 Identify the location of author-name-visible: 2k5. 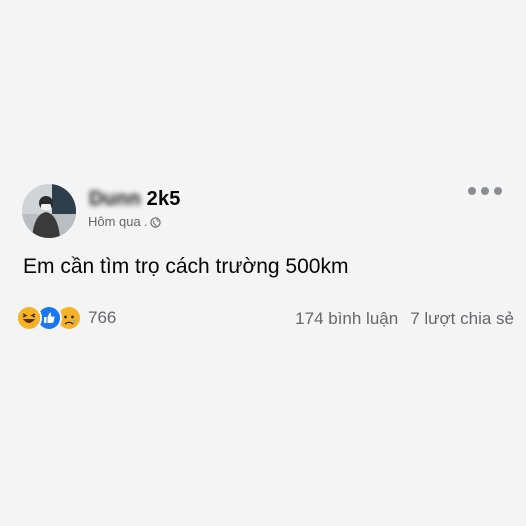
(163, 199).